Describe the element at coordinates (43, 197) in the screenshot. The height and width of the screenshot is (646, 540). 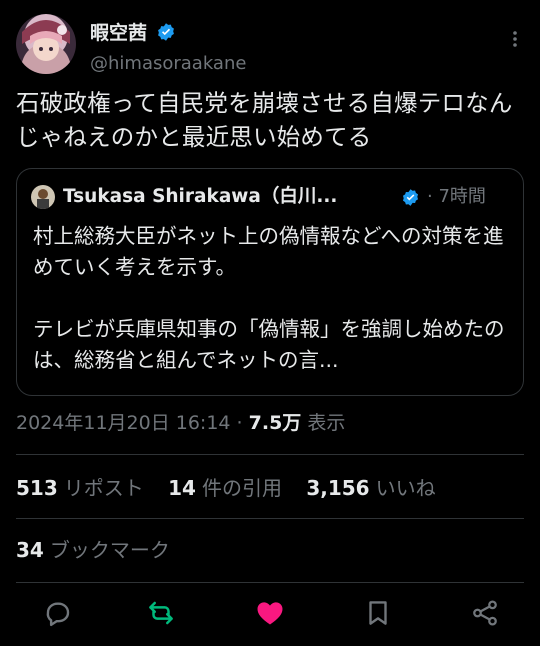
I see `quote-avatar` at that location.